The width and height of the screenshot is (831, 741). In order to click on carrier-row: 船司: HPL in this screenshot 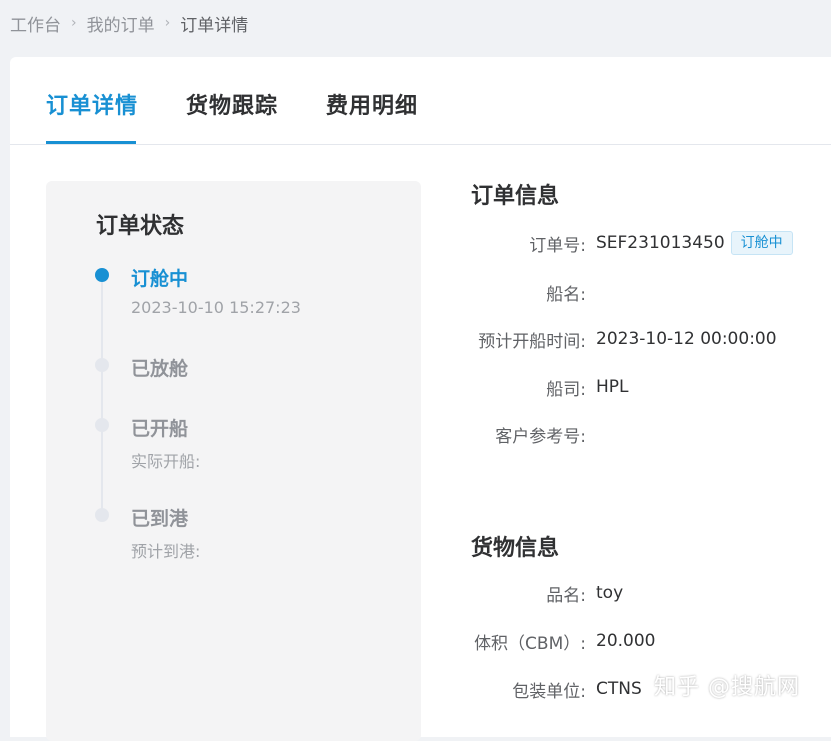, I will do `click(530, 387)`.